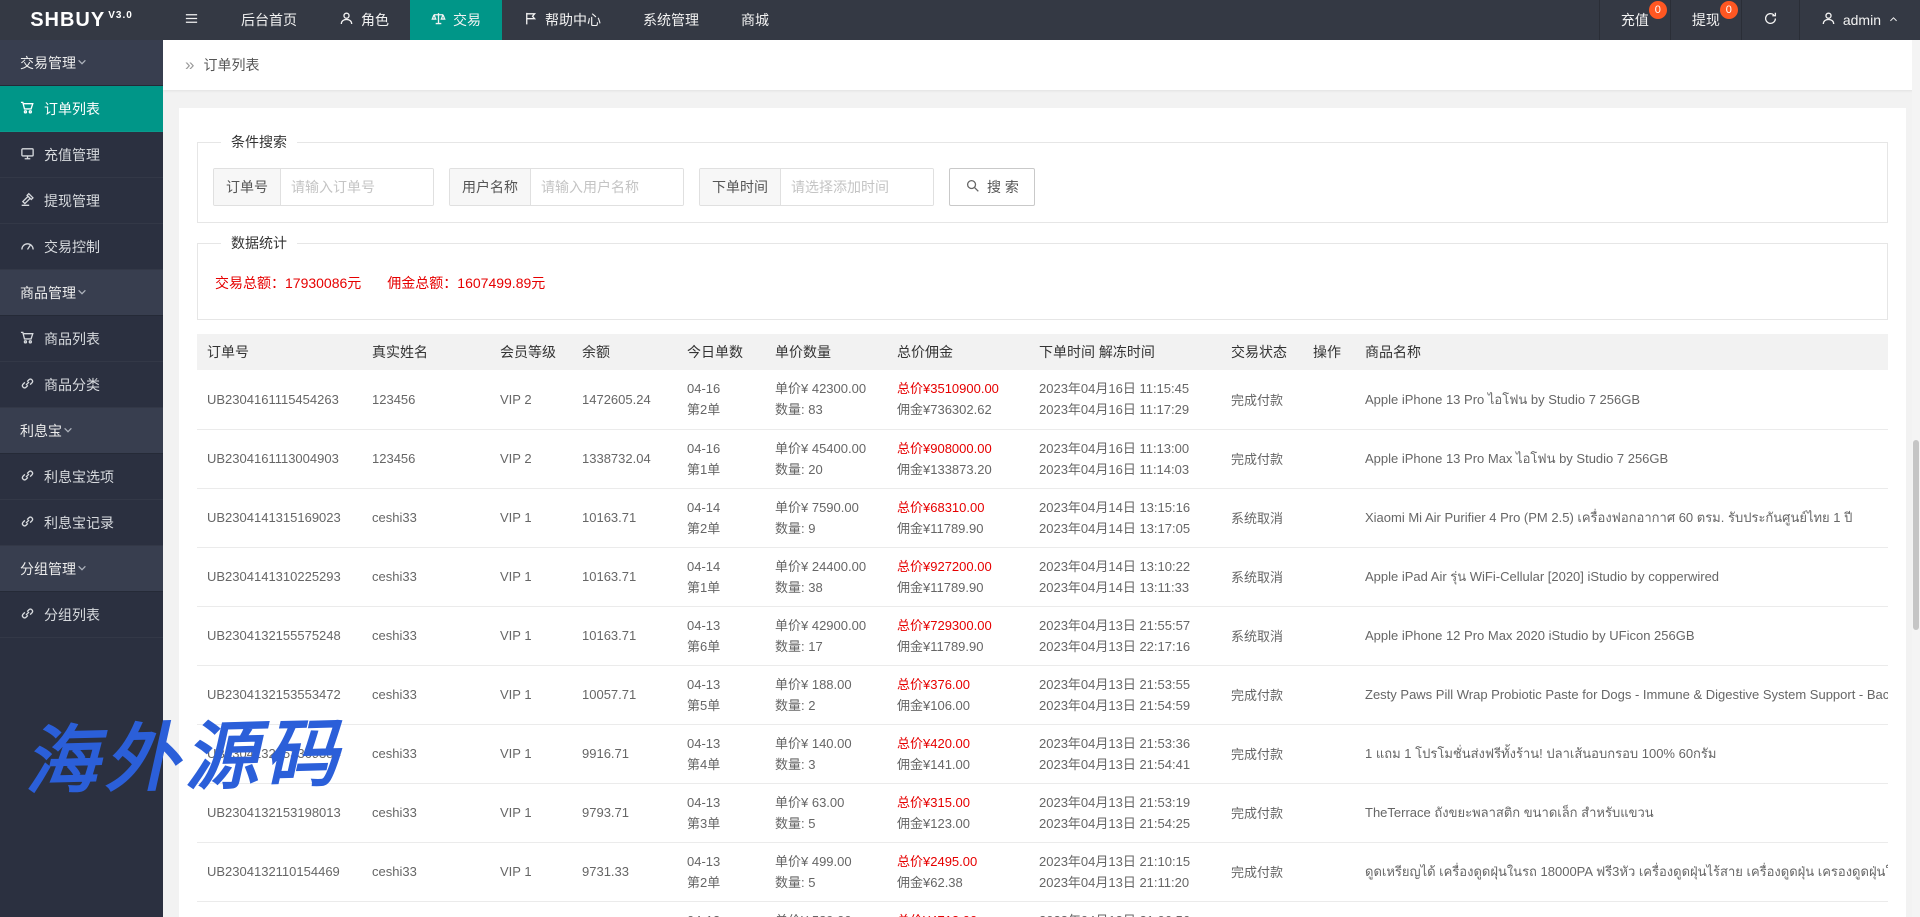 This screenshot has width=1920, height=917. Describe the element at coordinates (75, 431) in the screenshot. I see `chevron-down-icon` at that location.